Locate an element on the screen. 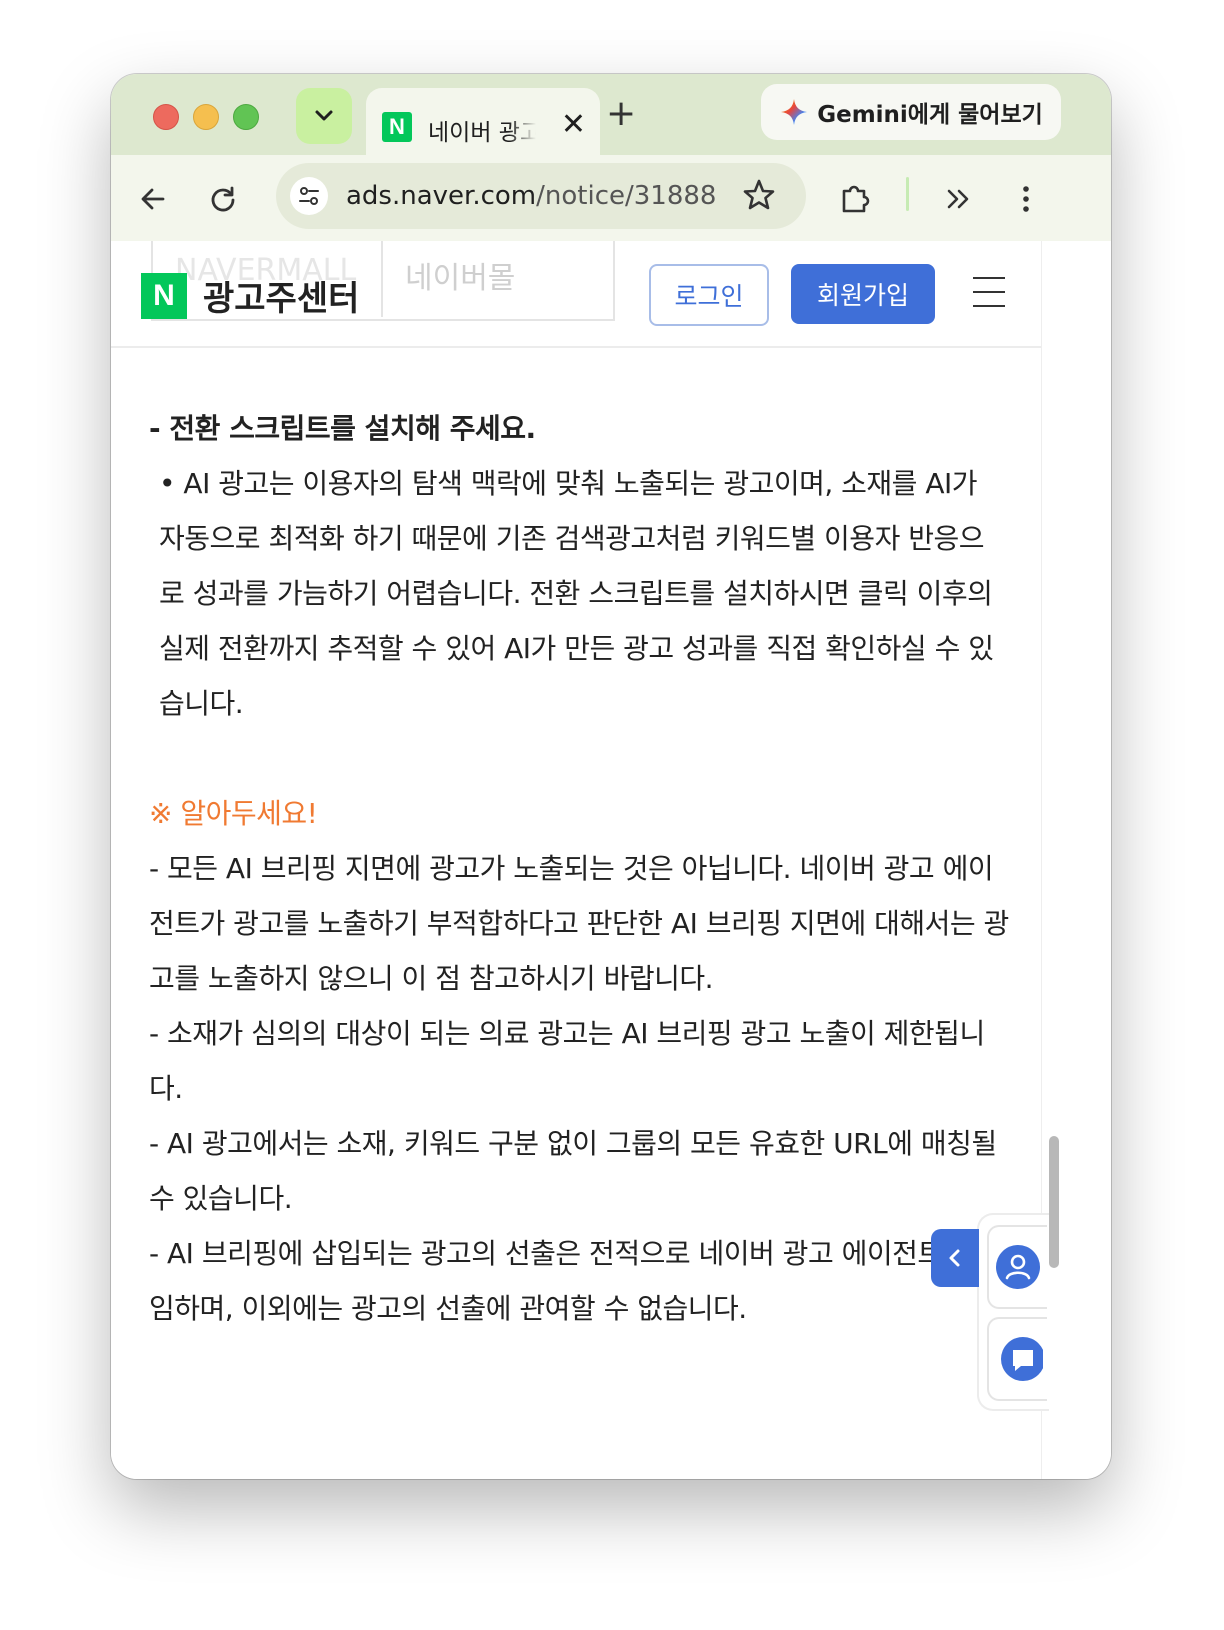  tab-active: N 네이버 광고 ✕ is located at coordinates (483, 122).